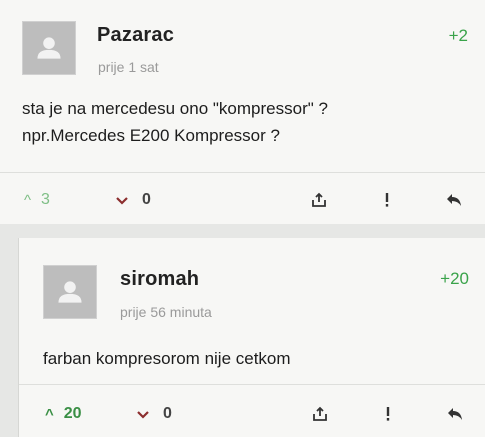 This screenshot has width=485, height=437. I want to click on comment-text: farban kompresorom nije cetkom, so click(167, 358).